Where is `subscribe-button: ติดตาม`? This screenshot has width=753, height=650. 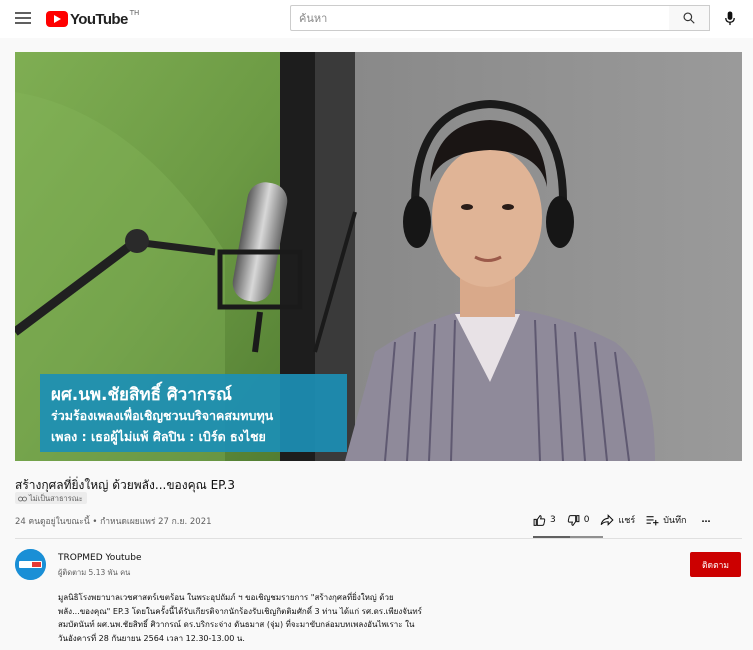 subscribe-button: ติดตาม is located at coordinates (715, 564).